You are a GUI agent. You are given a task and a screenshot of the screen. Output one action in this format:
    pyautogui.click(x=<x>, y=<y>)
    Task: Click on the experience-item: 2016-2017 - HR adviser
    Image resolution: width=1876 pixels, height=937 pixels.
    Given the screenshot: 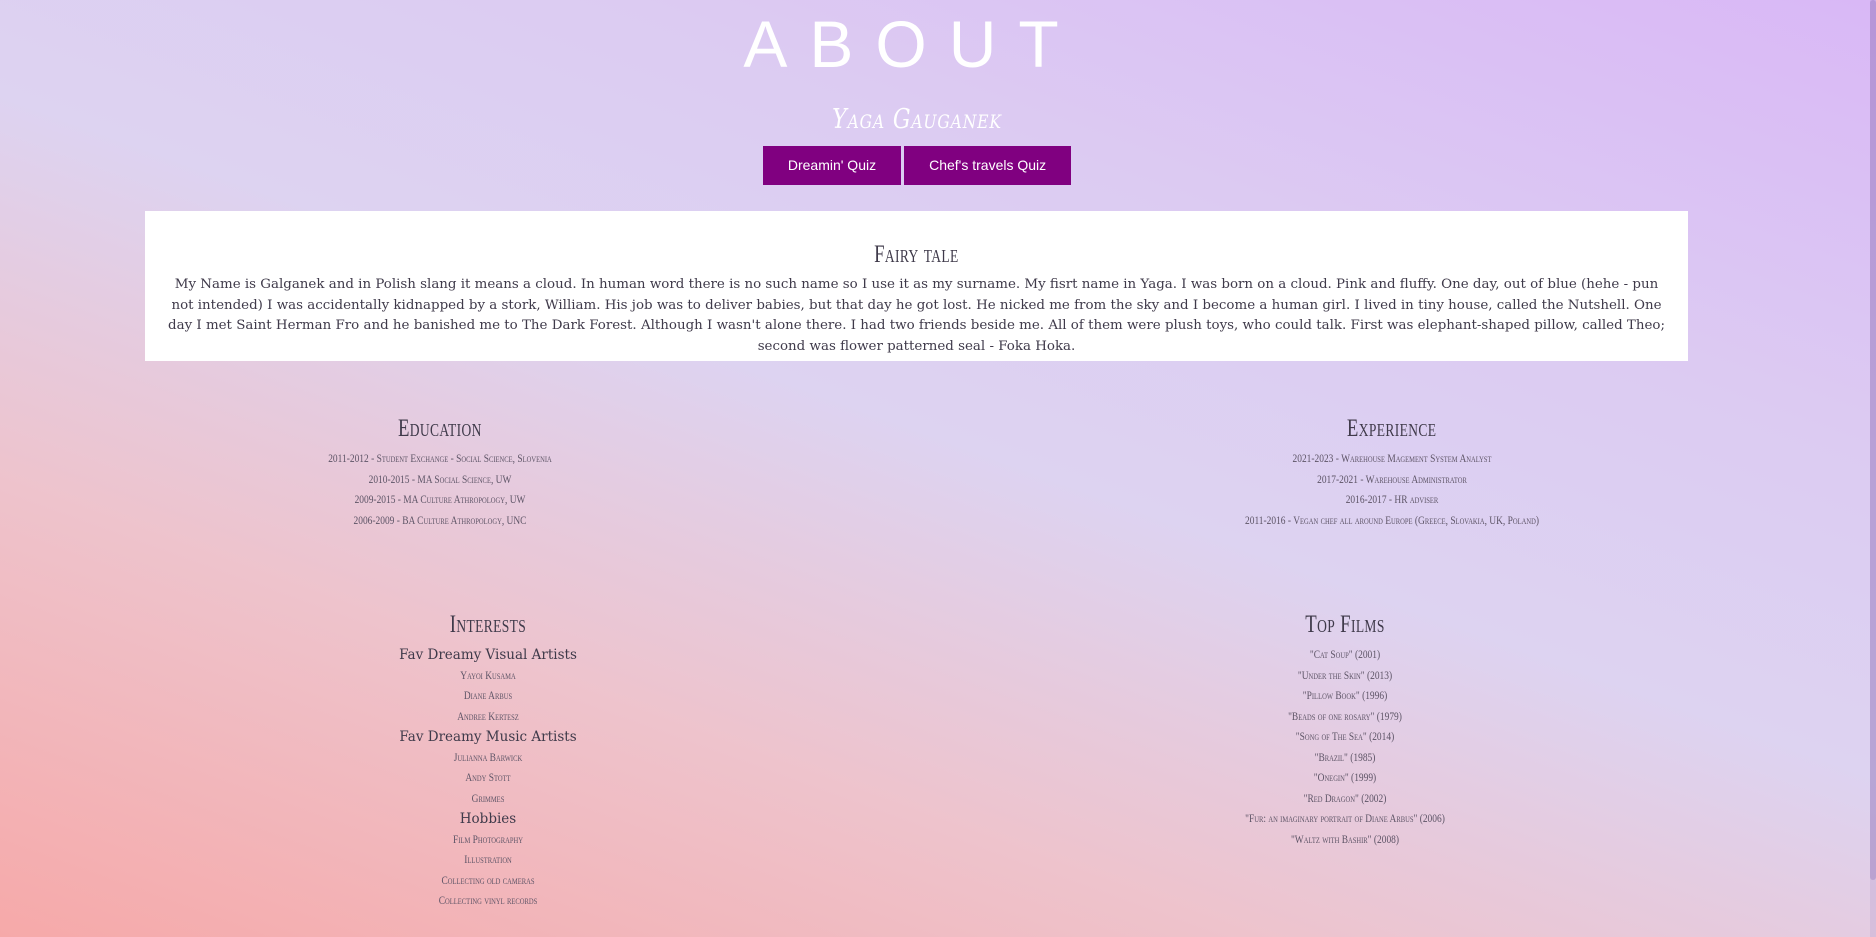 What is the action you would take?
    pyautogui.click(x=1392, y=500)
    